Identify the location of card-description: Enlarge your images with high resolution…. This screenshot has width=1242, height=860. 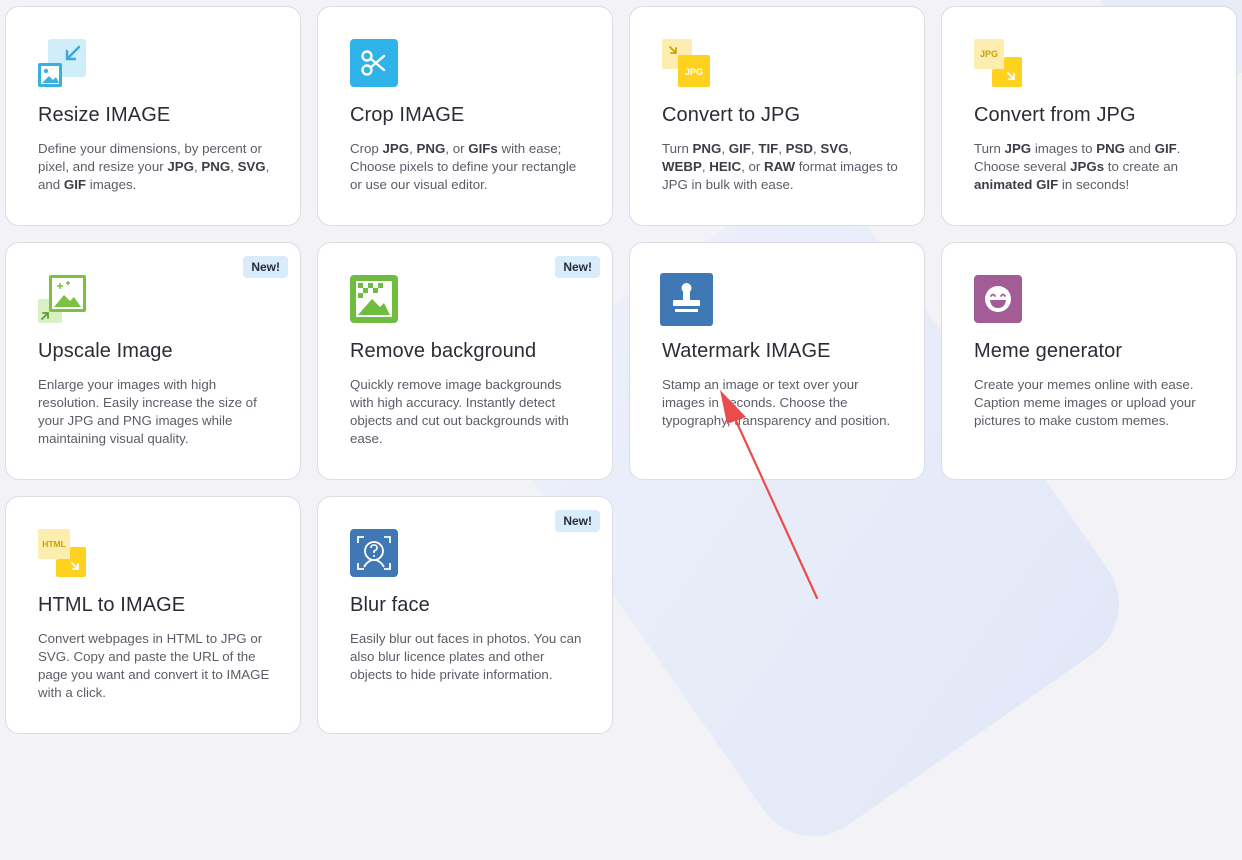
(147, 411).